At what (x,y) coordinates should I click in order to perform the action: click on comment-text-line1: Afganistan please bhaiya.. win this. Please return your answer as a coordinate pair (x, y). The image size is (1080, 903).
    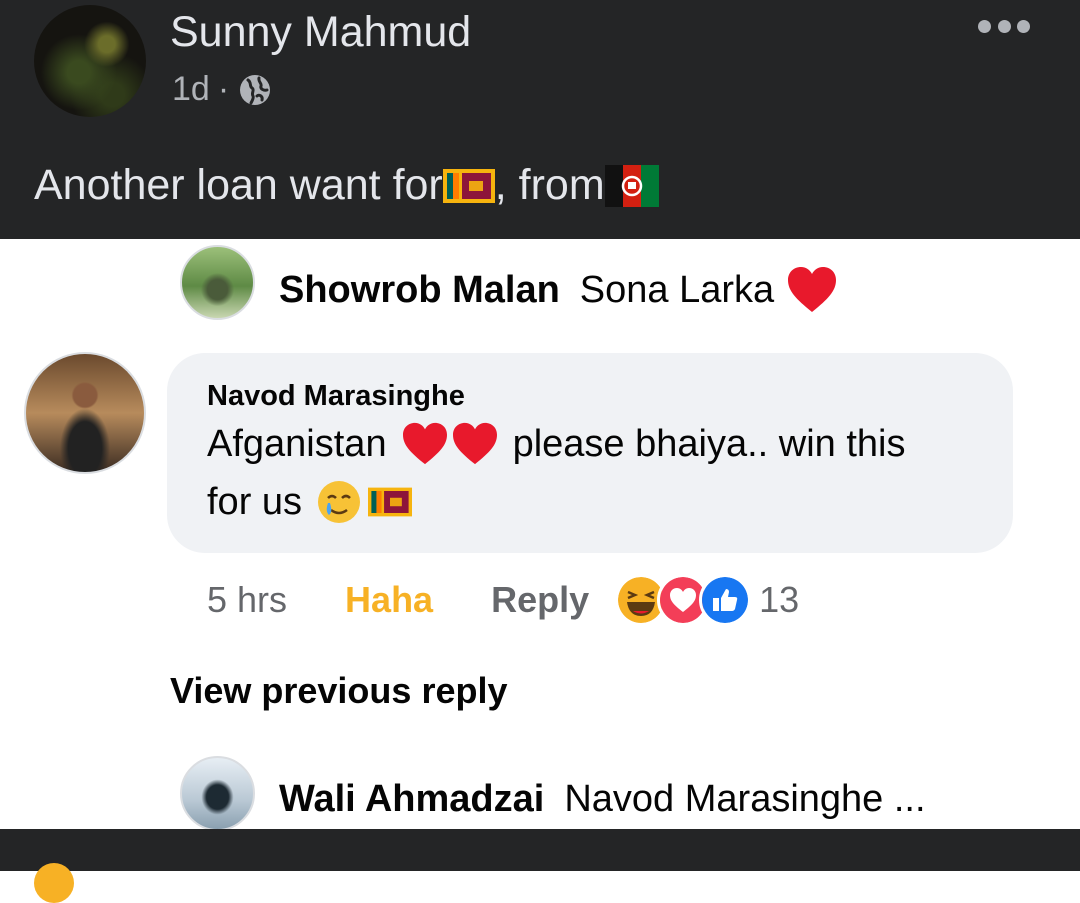
    Looking at the image, I should click on (556, 444).